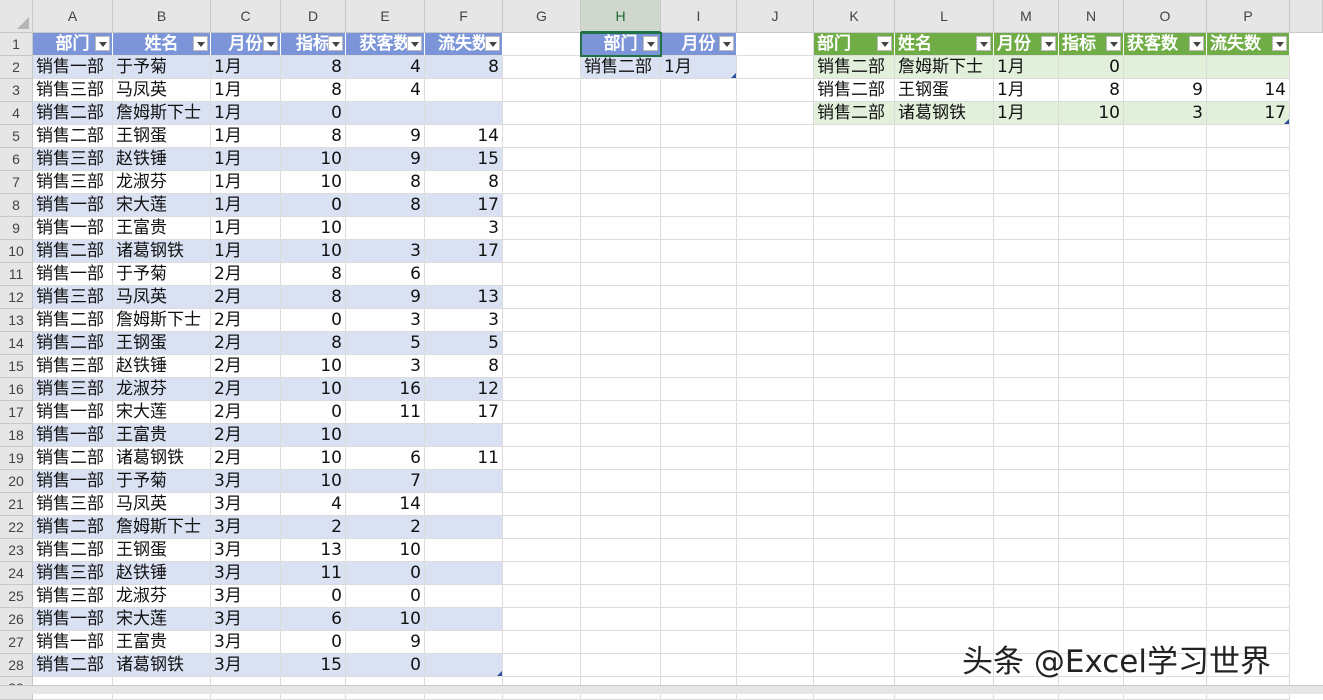  Describe the element at coordinates (542, 16) in the screenshot. I see `column-header-g: G` at that location.